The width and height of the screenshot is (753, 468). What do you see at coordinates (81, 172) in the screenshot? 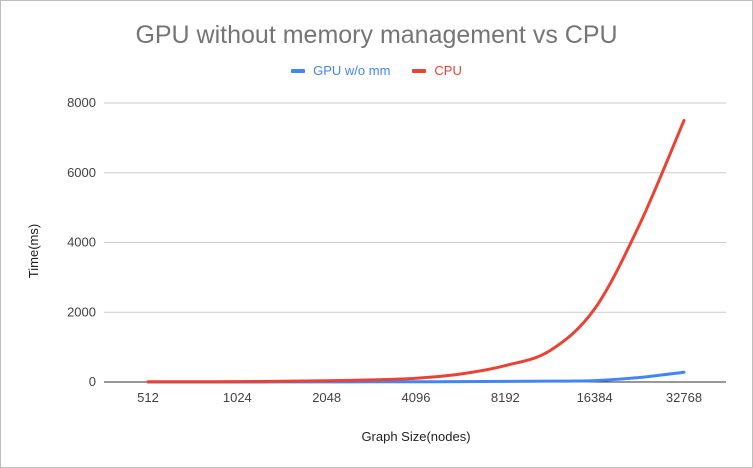
I see `y-tick-label: 6000` at bounding box center [81, 172].